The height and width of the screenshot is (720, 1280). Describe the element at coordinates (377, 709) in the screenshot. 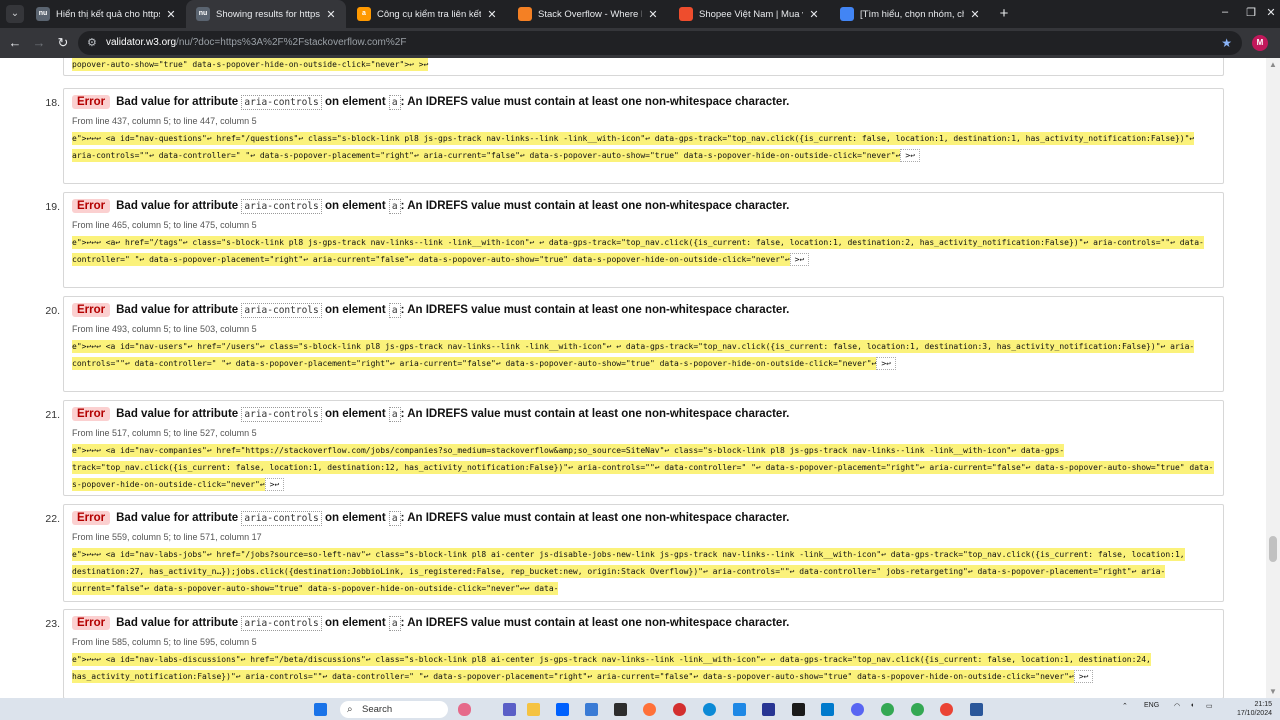

I see `taskbar-search-label: Search` at that location.